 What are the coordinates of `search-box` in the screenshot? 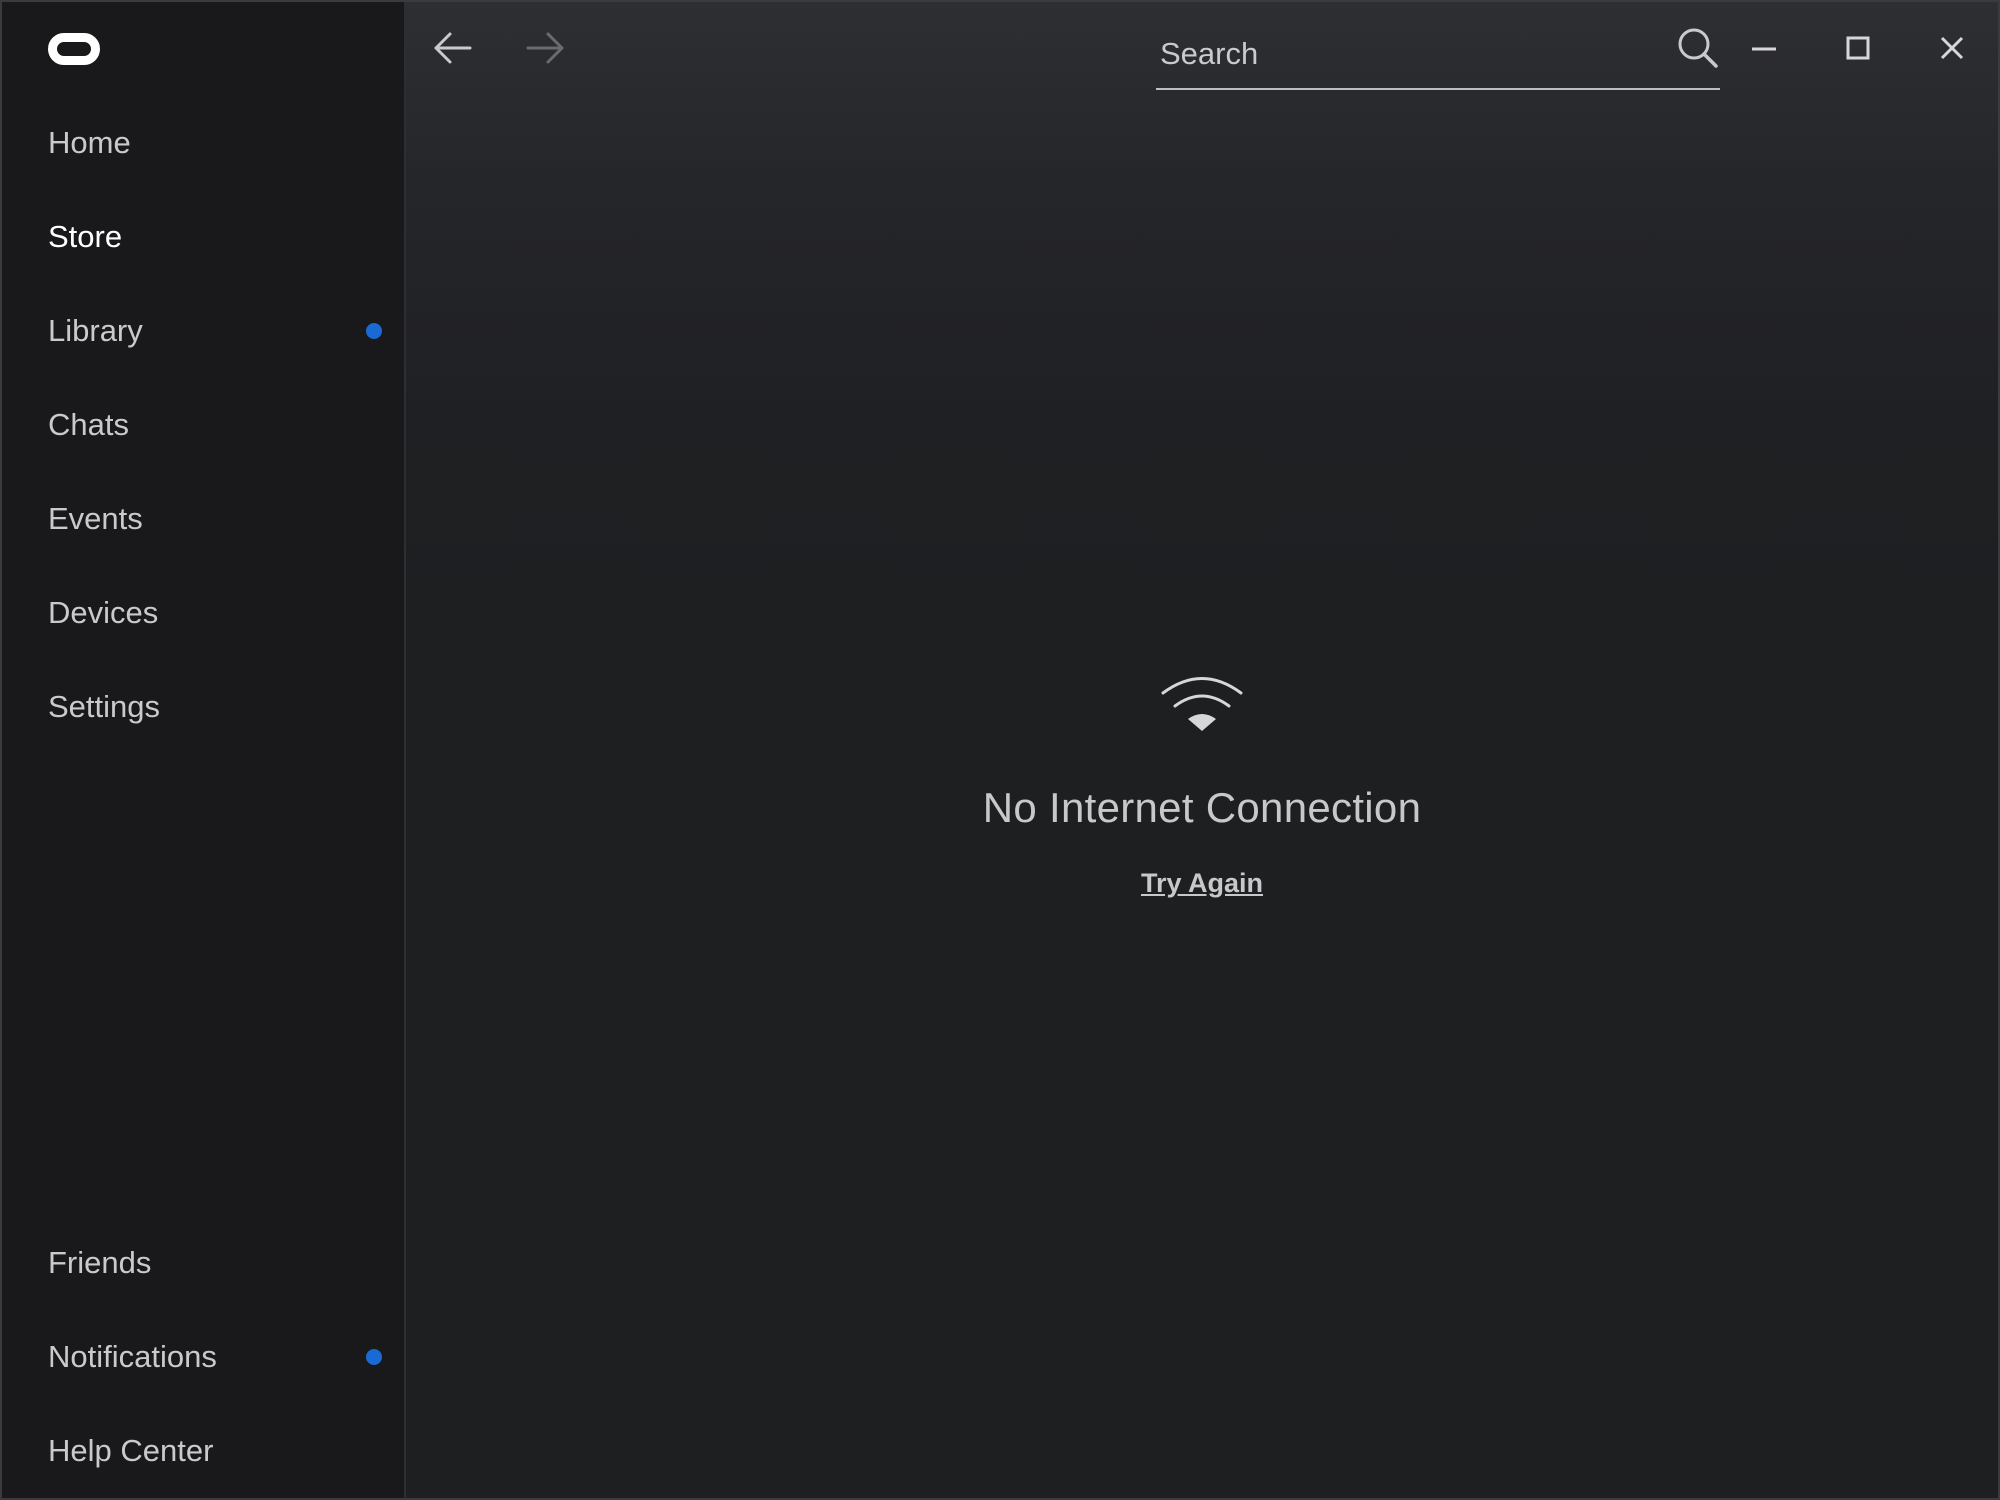 It's located at (1438, 55).